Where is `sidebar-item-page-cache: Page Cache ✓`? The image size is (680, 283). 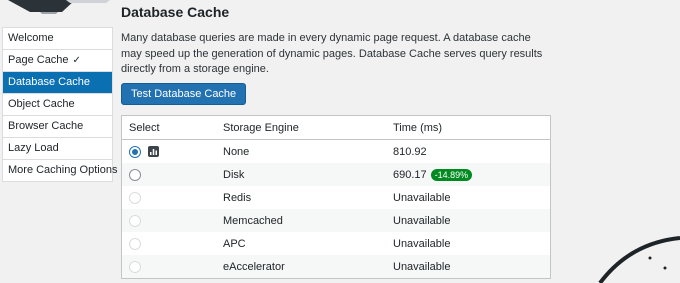
sidebar-item-page-cache: Page Cache ✓ is located at coordinates (57, 61).